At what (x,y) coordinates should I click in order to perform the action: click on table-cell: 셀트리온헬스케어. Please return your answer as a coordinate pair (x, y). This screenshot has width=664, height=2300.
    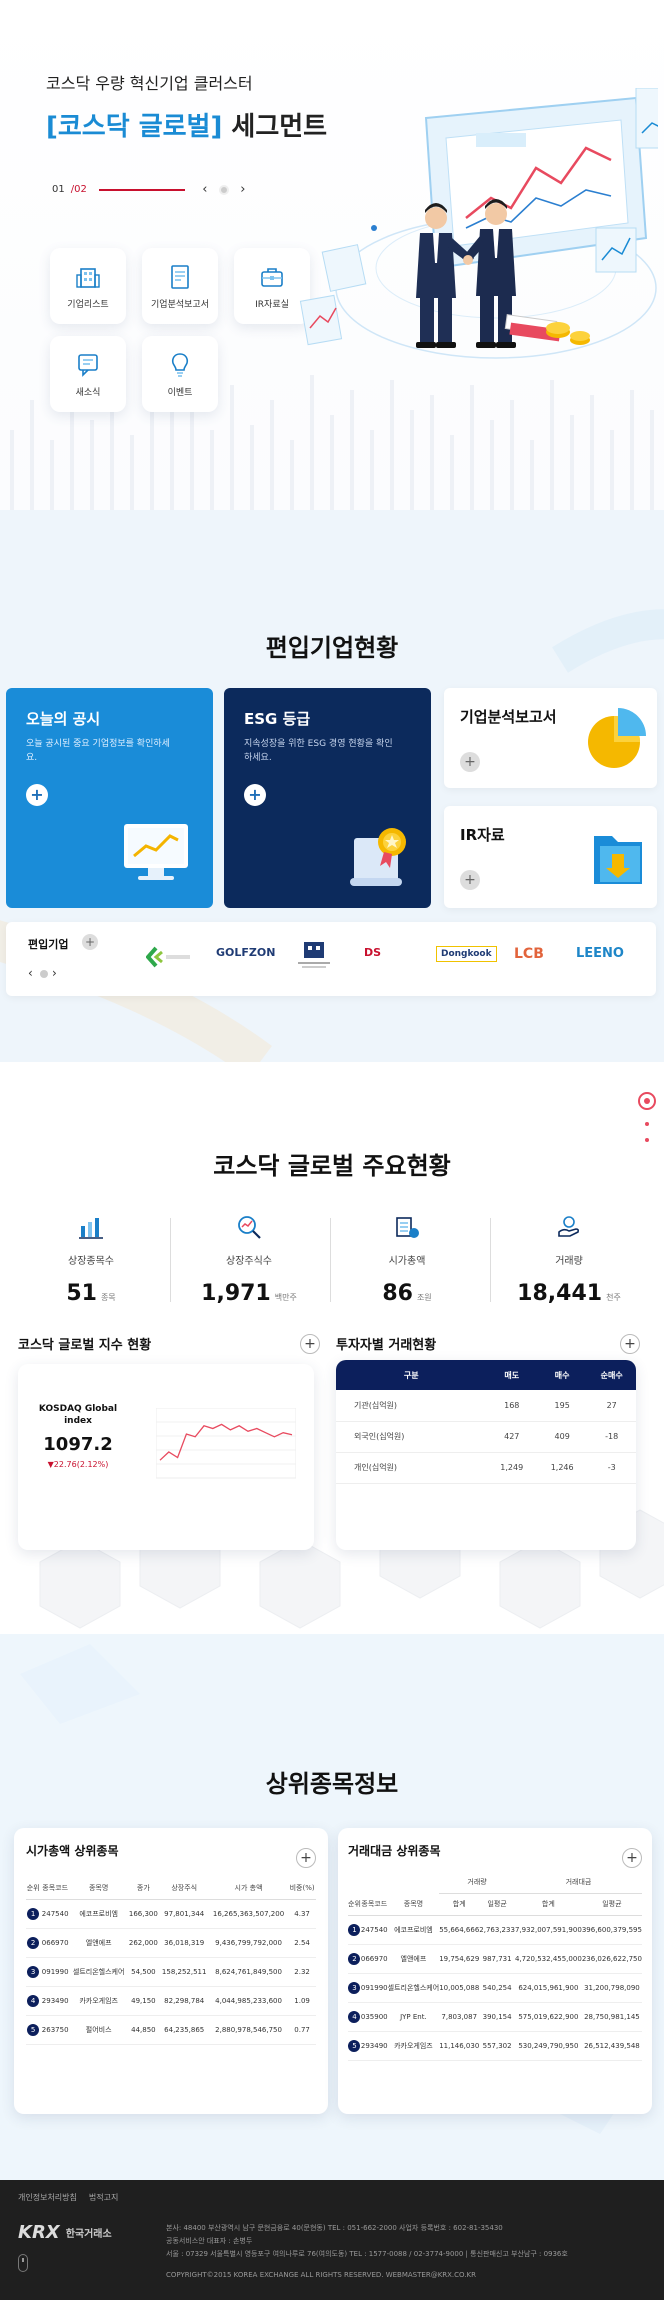
    Looking at the image, I should click on (413, 1988).